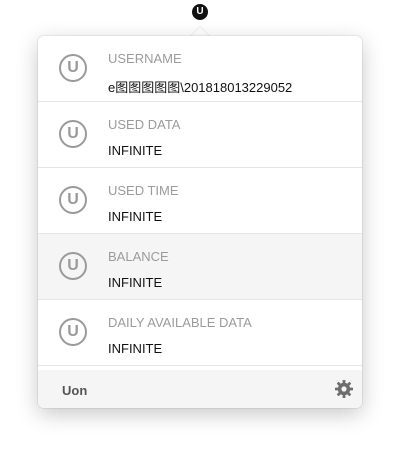 Image resolution: width=400 pixels, height=452 pixels. Describe the element at coordinates (200, 267) in the screenshot. I see `list-item-balance: U BALANCE INFINITE` at that location.